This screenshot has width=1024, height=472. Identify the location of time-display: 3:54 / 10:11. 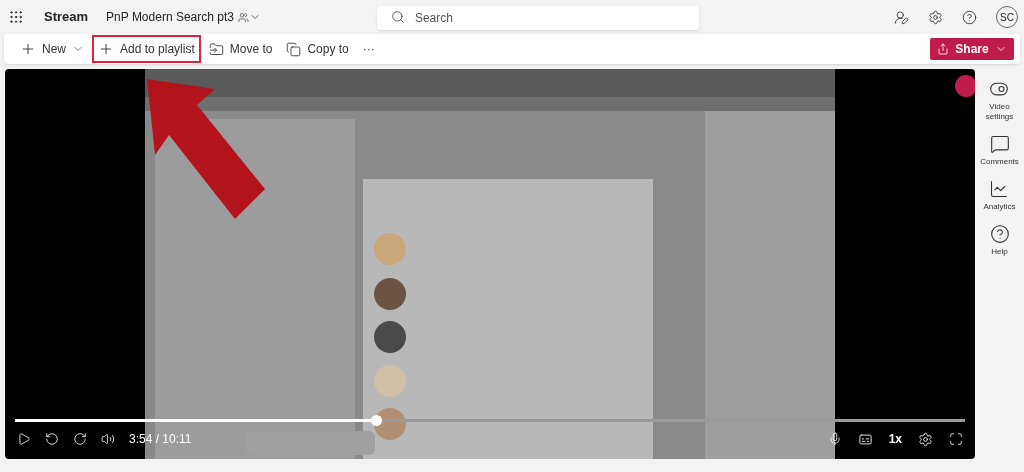
(160, 439).